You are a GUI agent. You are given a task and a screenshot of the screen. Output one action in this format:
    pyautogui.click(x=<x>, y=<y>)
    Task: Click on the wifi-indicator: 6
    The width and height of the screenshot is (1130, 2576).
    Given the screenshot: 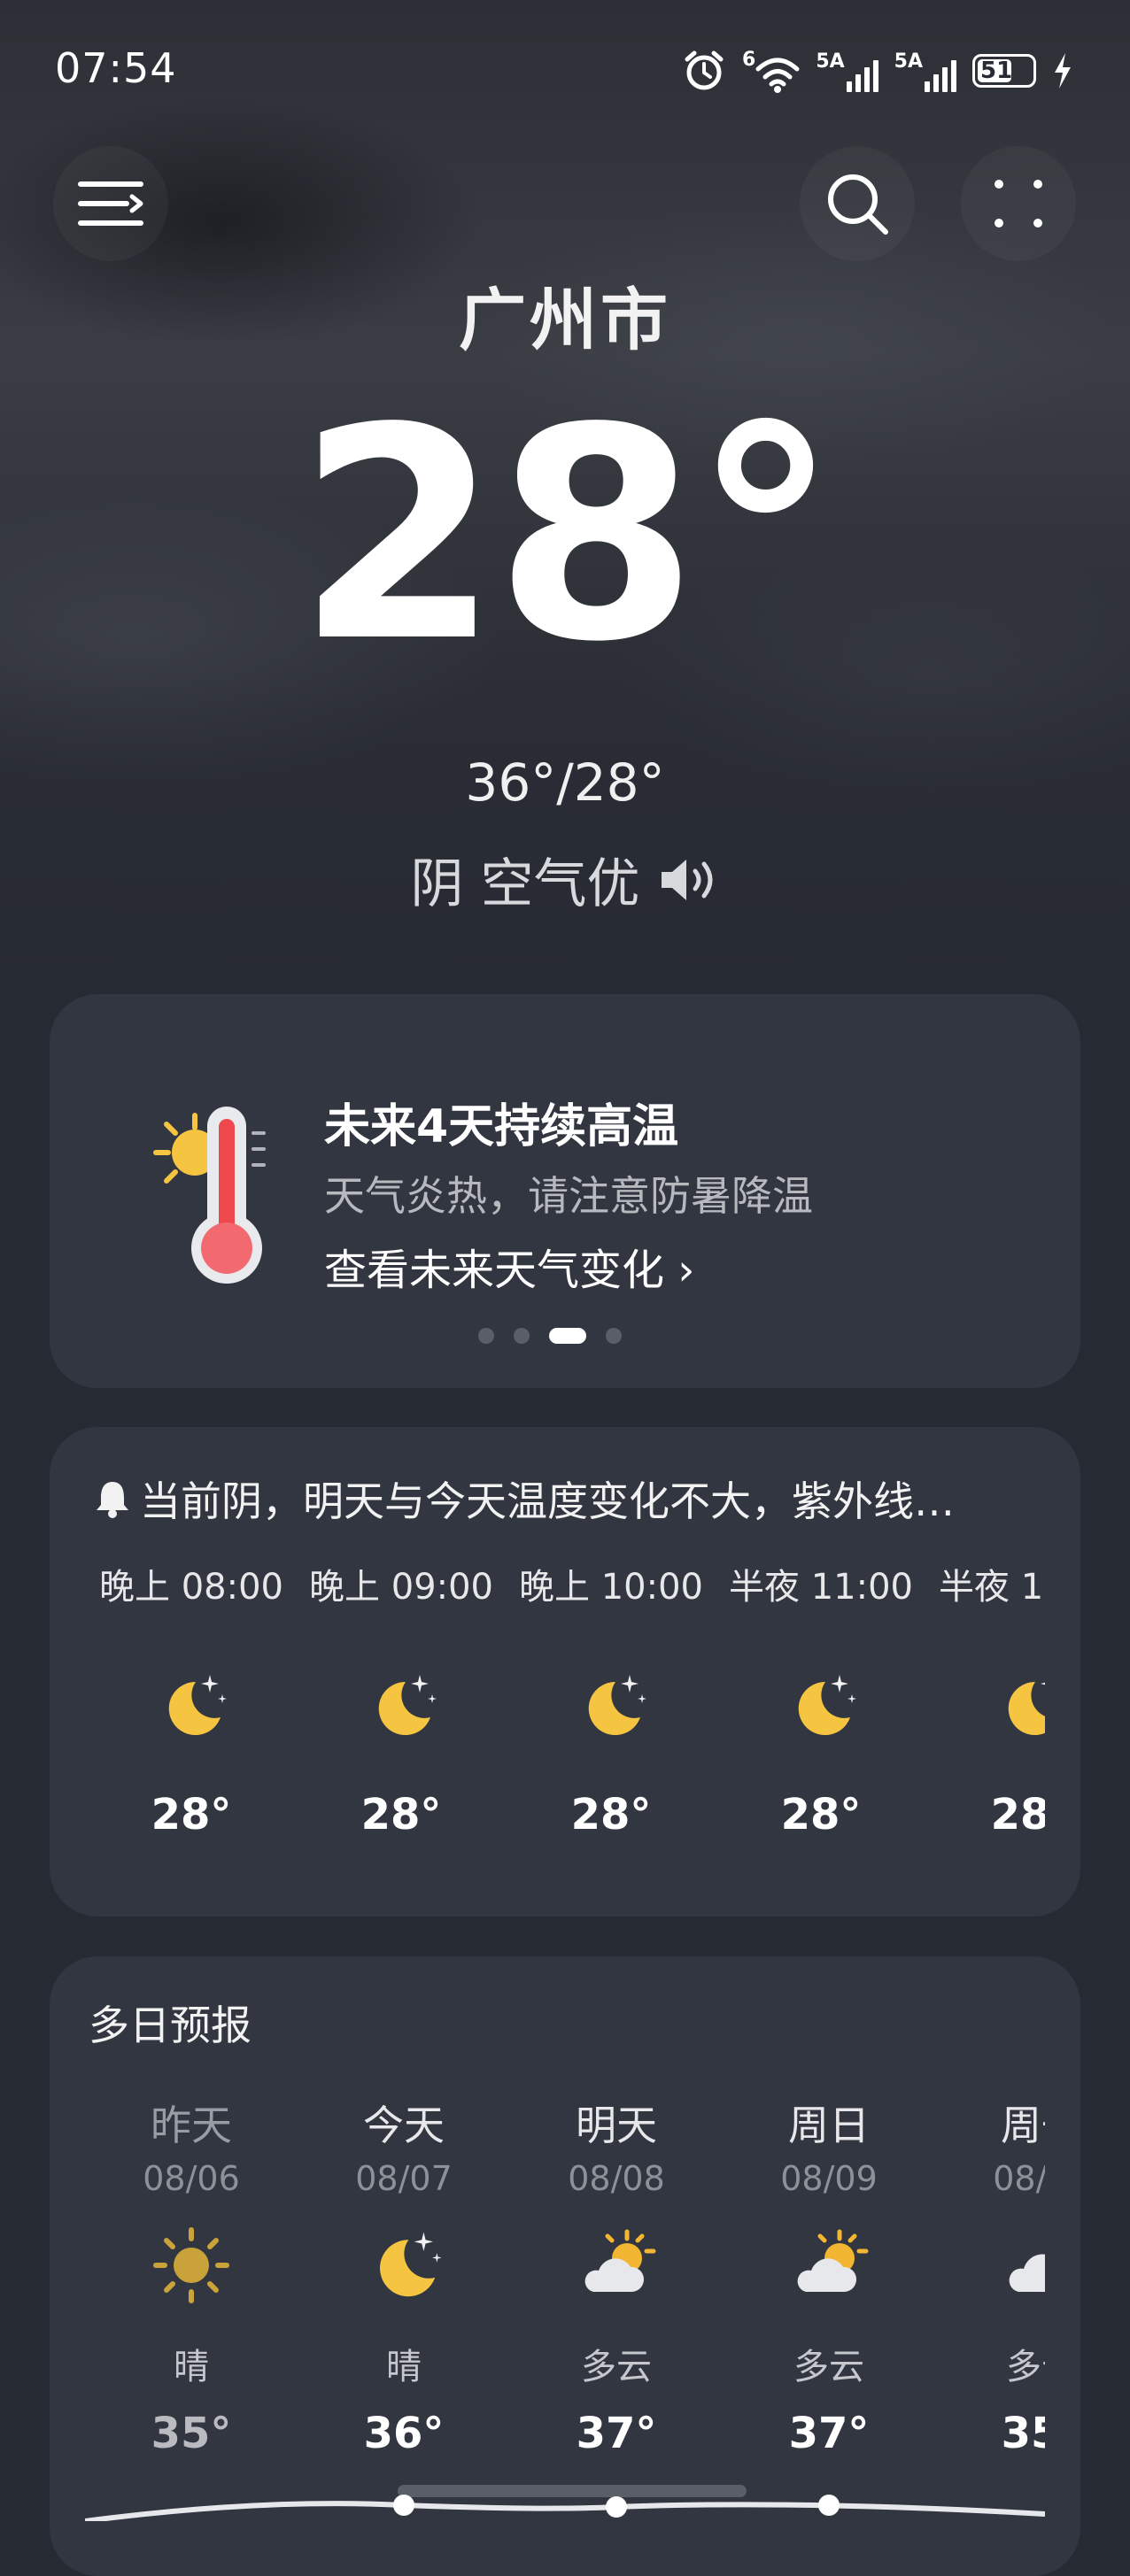 What is the action you would take?
    pyautogui.click(x=771, y=71)
    